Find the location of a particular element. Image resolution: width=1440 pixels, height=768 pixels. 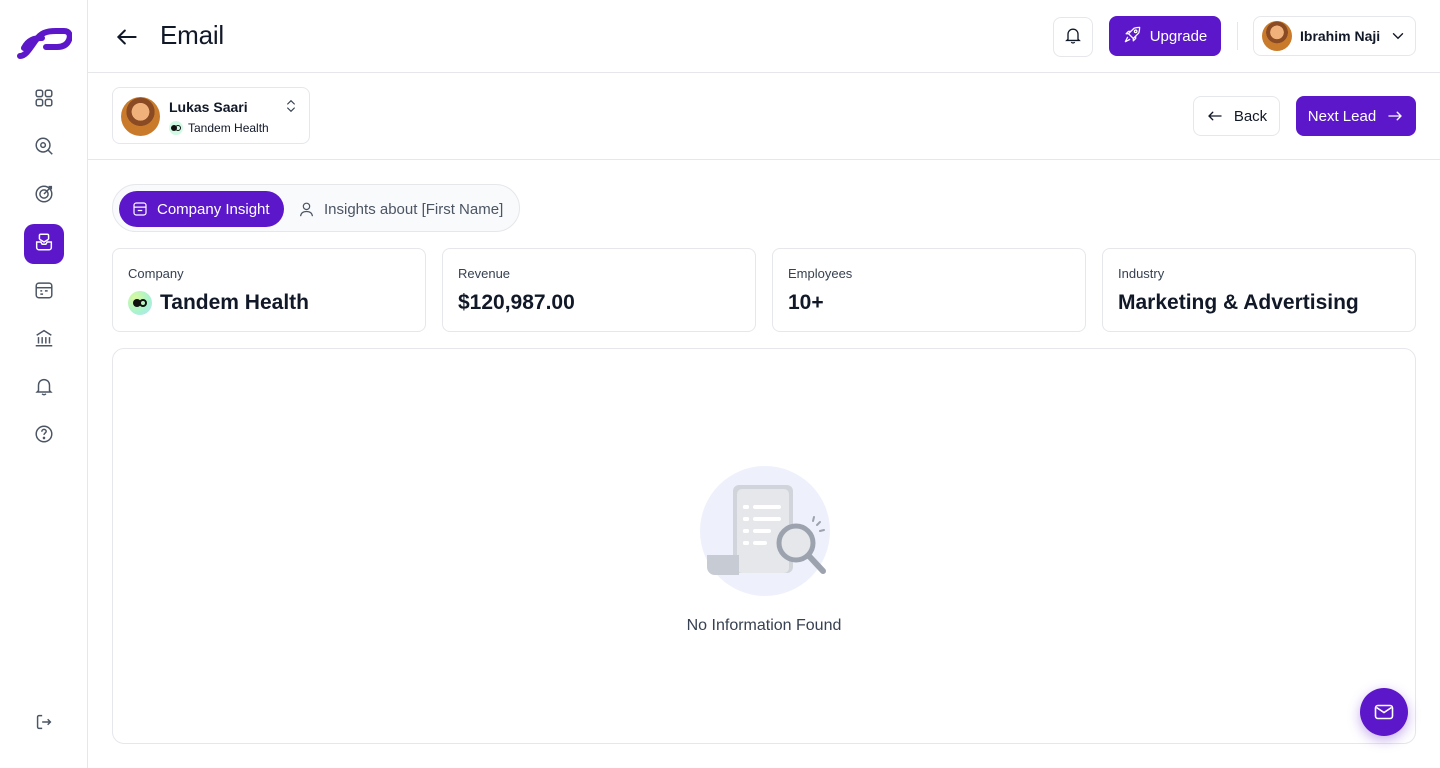

notifications-button is located at coordinates (1073, 37).